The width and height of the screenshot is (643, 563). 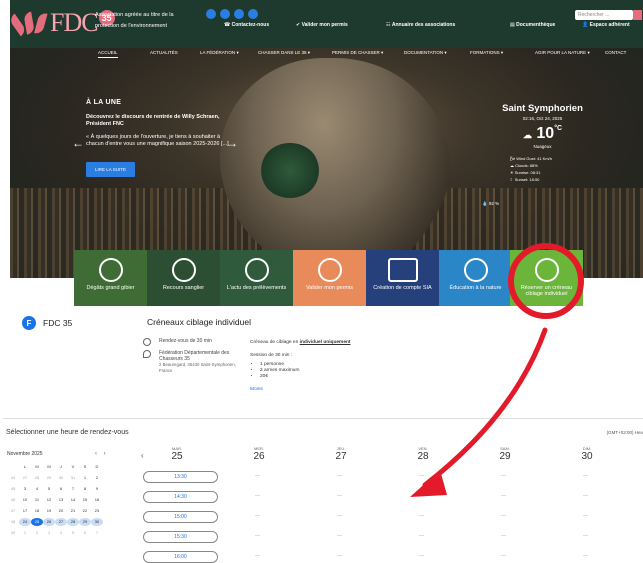 I want to click on tile-education: Éducation à la nature, so click(x=475, y=278).